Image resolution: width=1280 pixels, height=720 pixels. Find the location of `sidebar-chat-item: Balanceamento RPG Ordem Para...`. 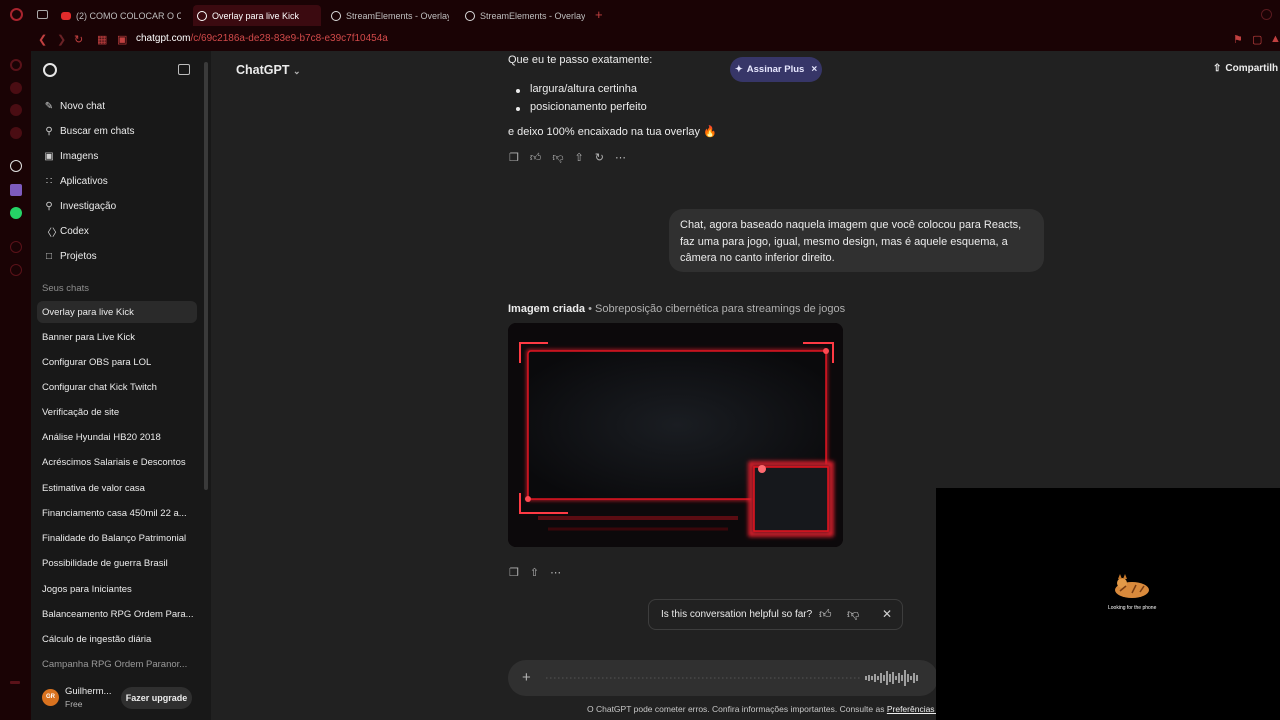

sidebar-chat-item: Balanceamento RPG Ordem Para... is located at coordinates (117, 614).